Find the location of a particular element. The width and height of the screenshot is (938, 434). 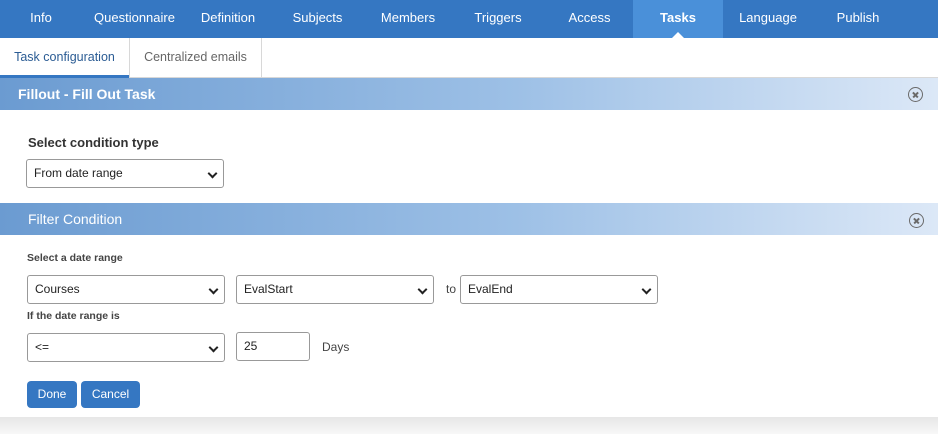

nav-tab-tasks-label: Tasks is located at coordinates (678, 17).